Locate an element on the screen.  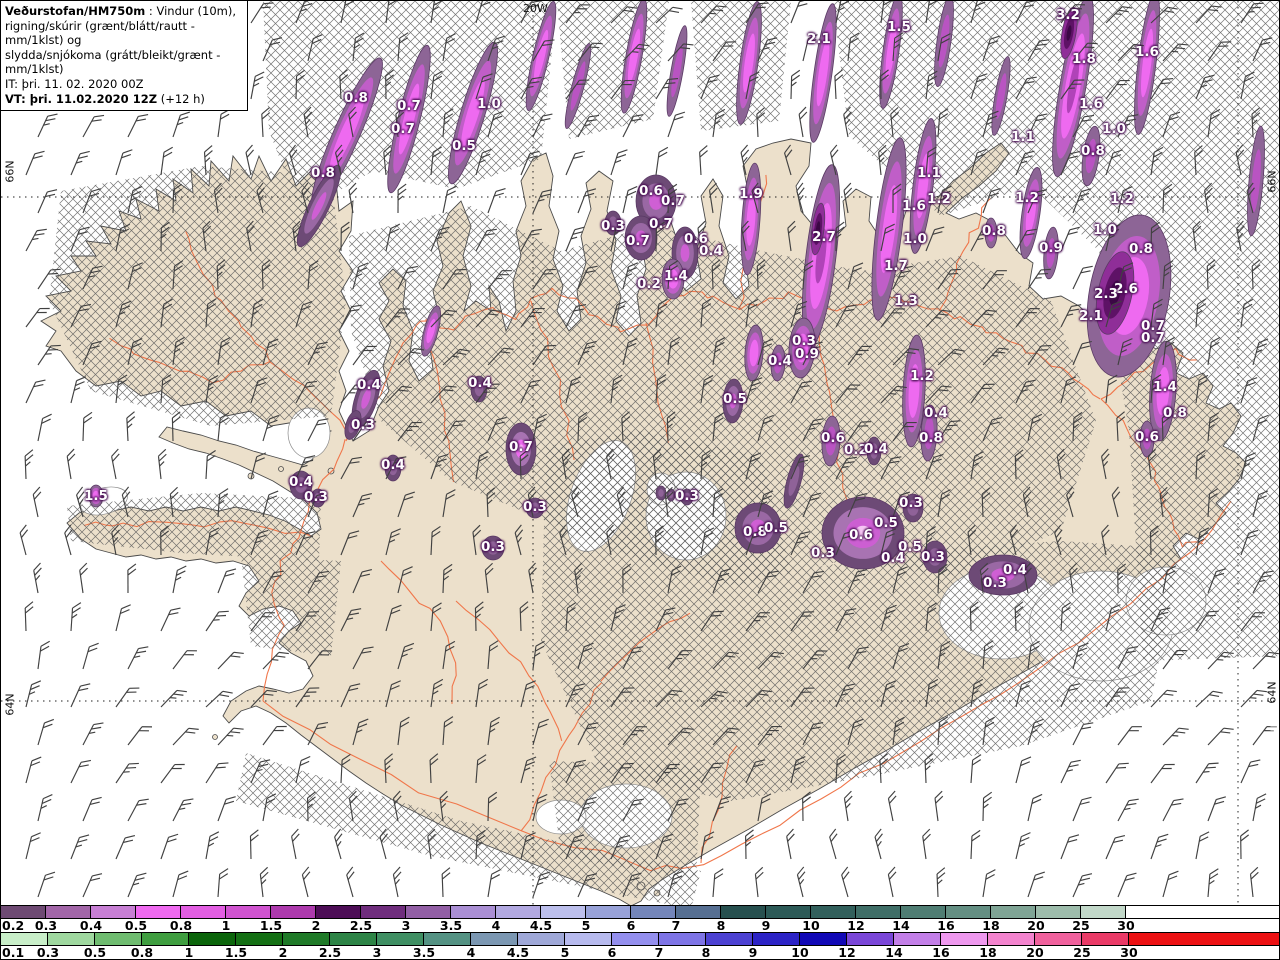
legend-bar-snow is located at coordinates (640, 912).